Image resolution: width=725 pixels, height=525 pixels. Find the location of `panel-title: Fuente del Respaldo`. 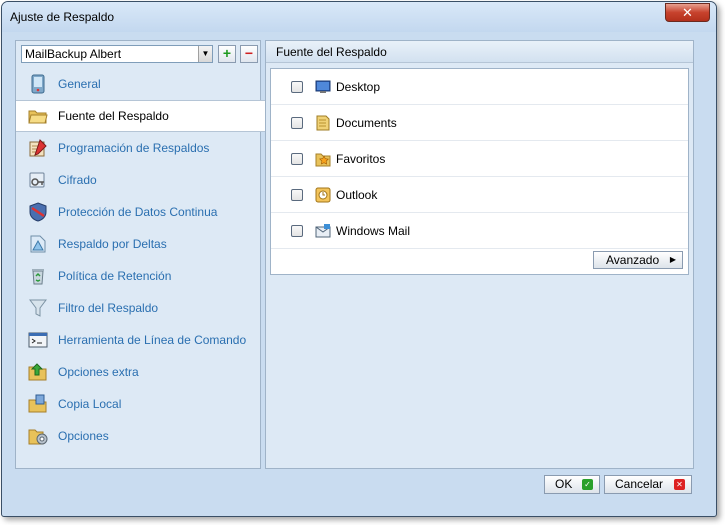

panel-title: Fuente del Respaldo is located at coordinates (479, 52).